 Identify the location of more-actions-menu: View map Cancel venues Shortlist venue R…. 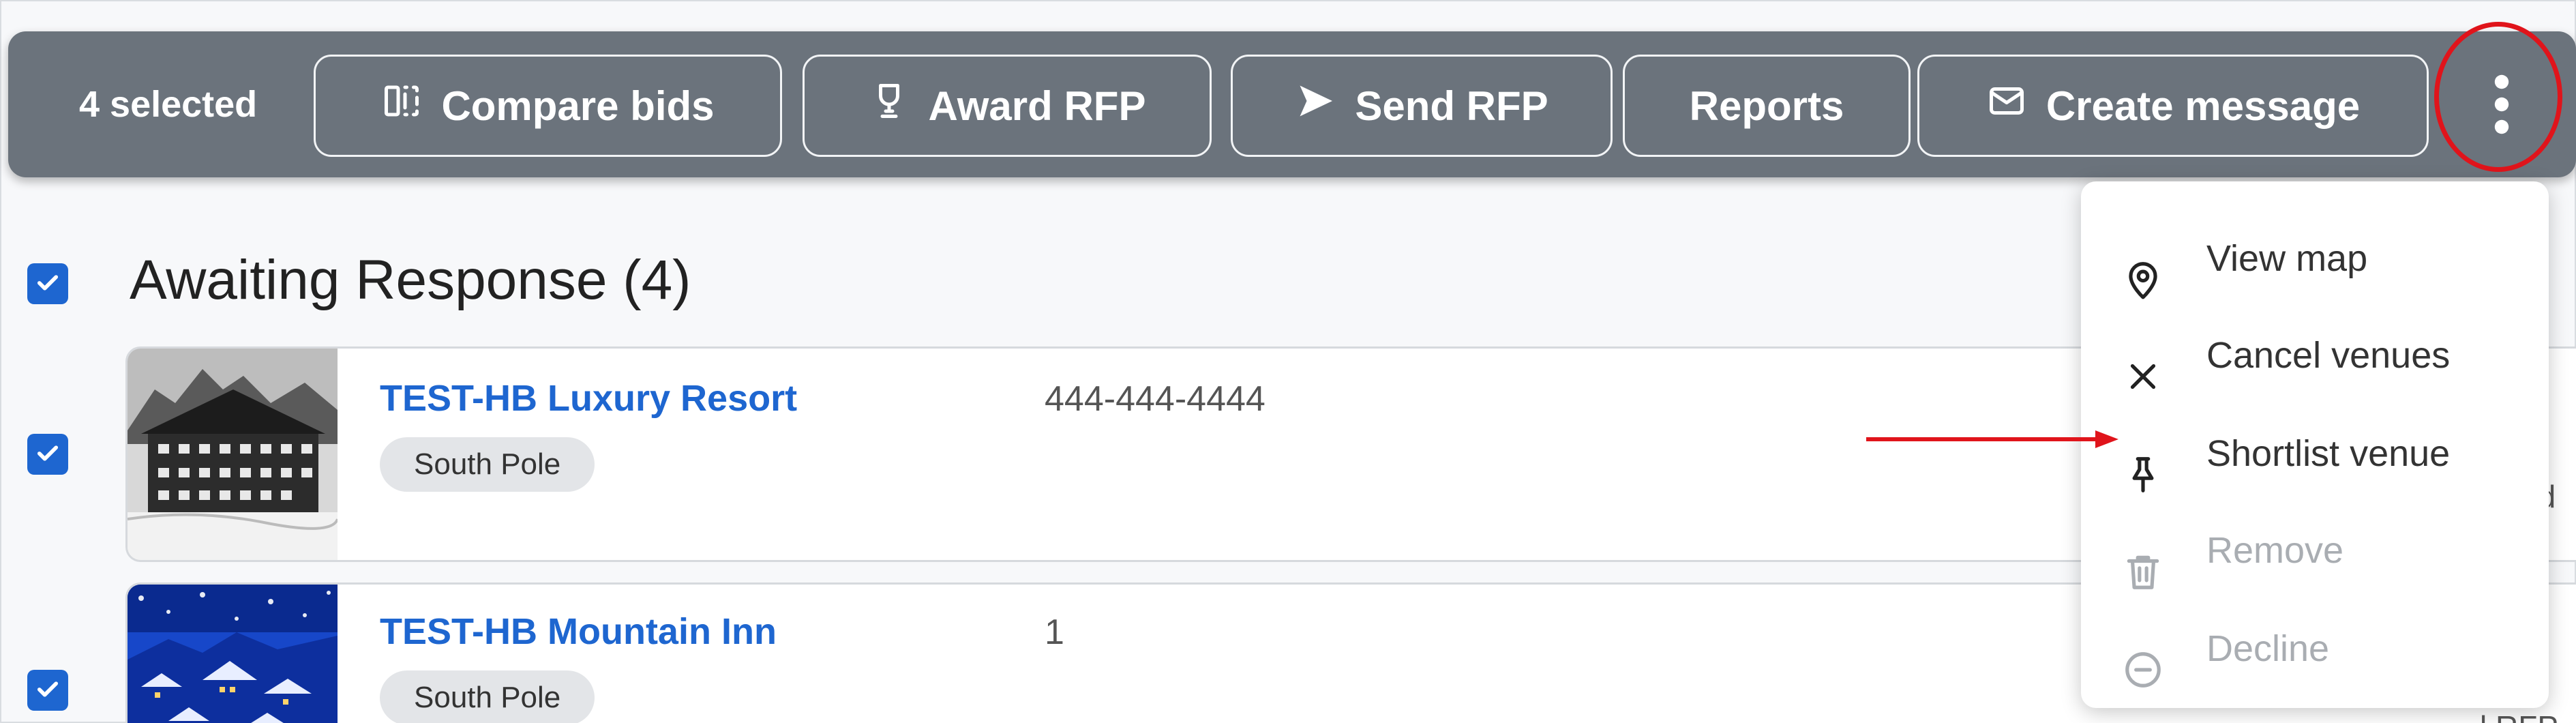
(2315, 444).